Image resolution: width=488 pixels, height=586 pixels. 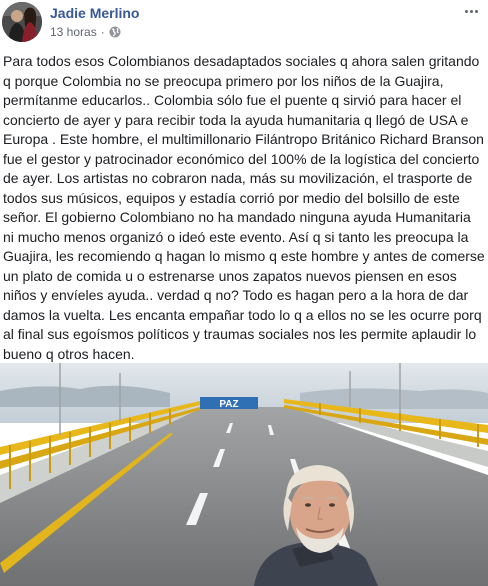 What do you see at coordinates (73, 32) in the screenshot?
I see `post-timestamp: 13 horas` at bounding box center [73, 32].